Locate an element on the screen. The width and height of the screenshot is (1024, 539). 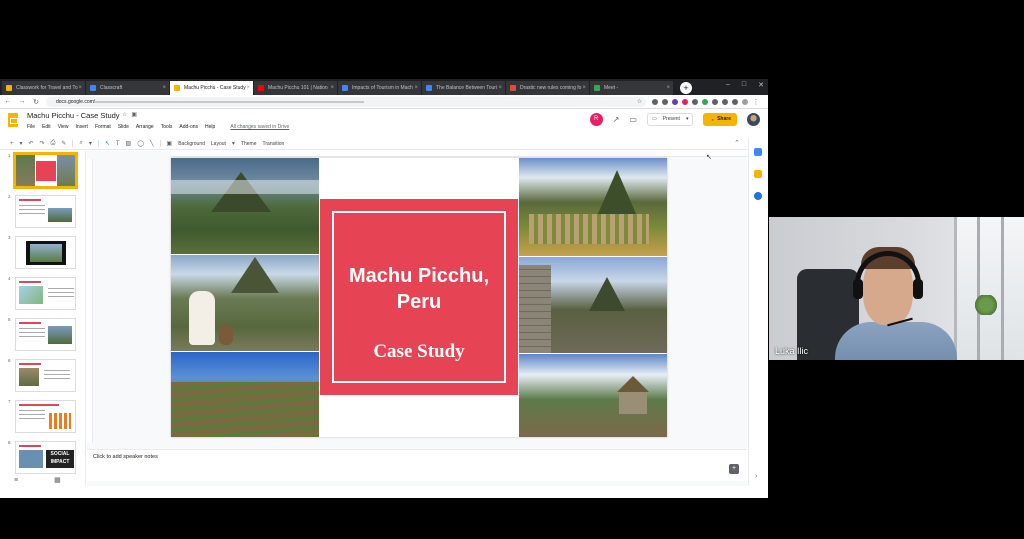
undo-icon: ↶ is located at coordinates (31, 143).